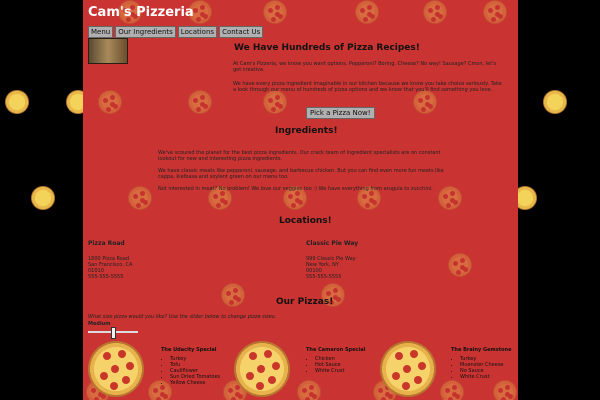  I want to click on nav-menu: Menu, so click(101, 32).